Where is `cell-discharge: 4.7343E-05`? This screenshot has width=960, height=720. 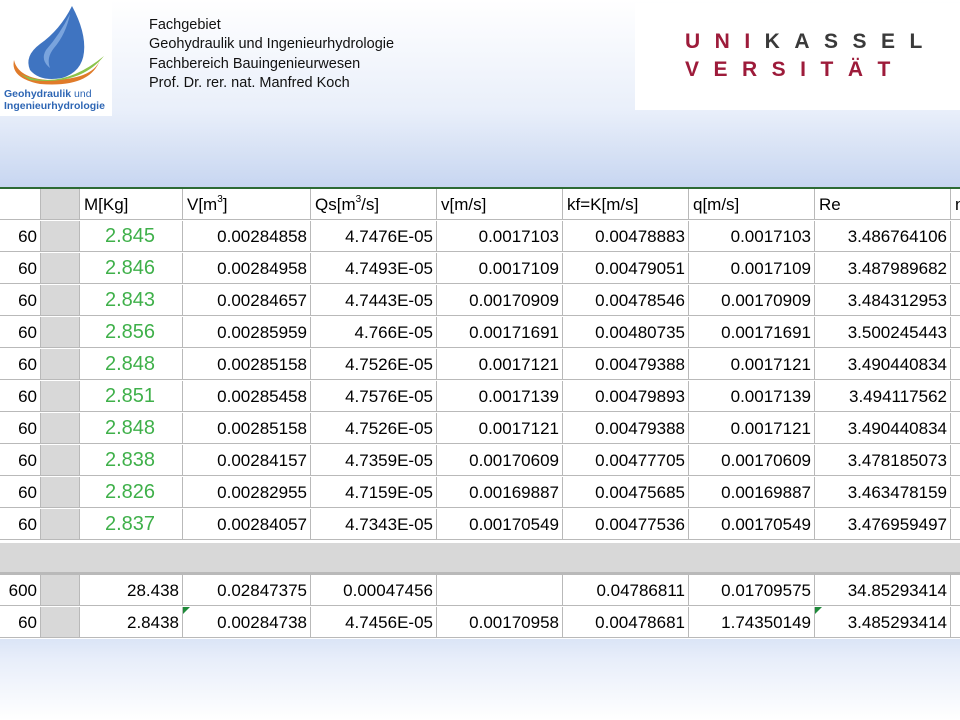
cell-discharge: 4.7343E-05 is located at coordinates (374, 524).